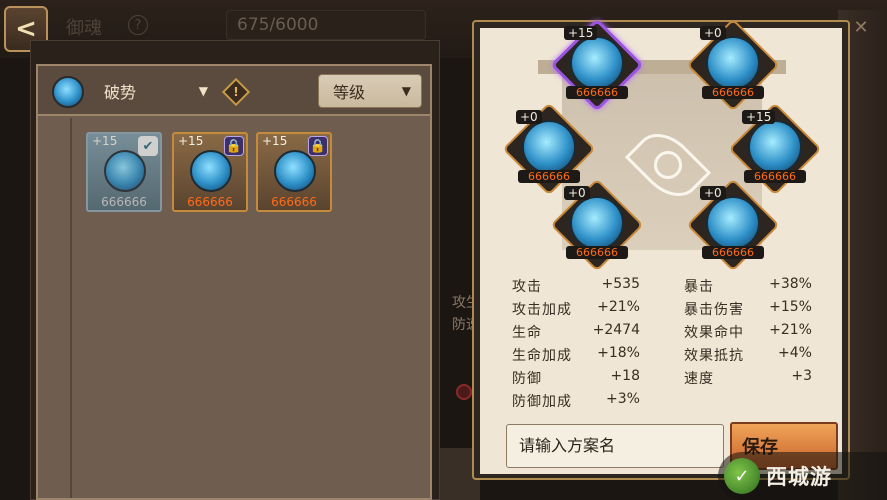  Describe the element at coordinates (542, 402) in the screenshot. I see `stat-label: 防御加成` at that location.